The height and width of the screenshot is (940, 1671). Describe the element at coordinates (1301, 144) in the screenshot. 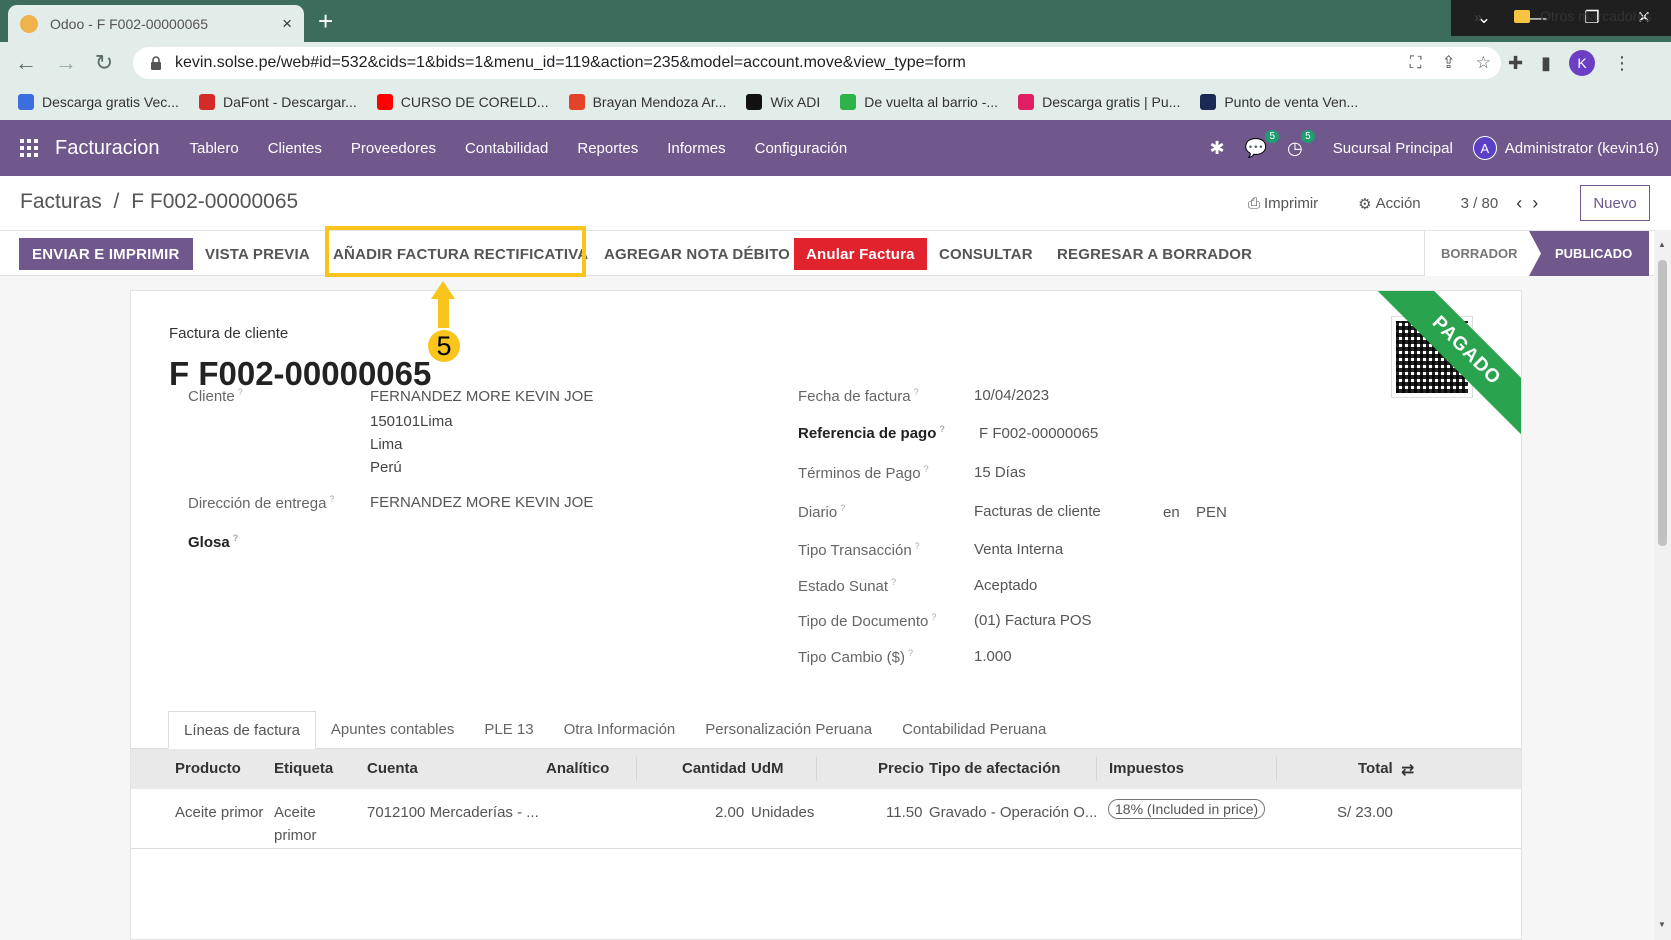

I see `activities-clock-icon: ◷ 5` at that location.